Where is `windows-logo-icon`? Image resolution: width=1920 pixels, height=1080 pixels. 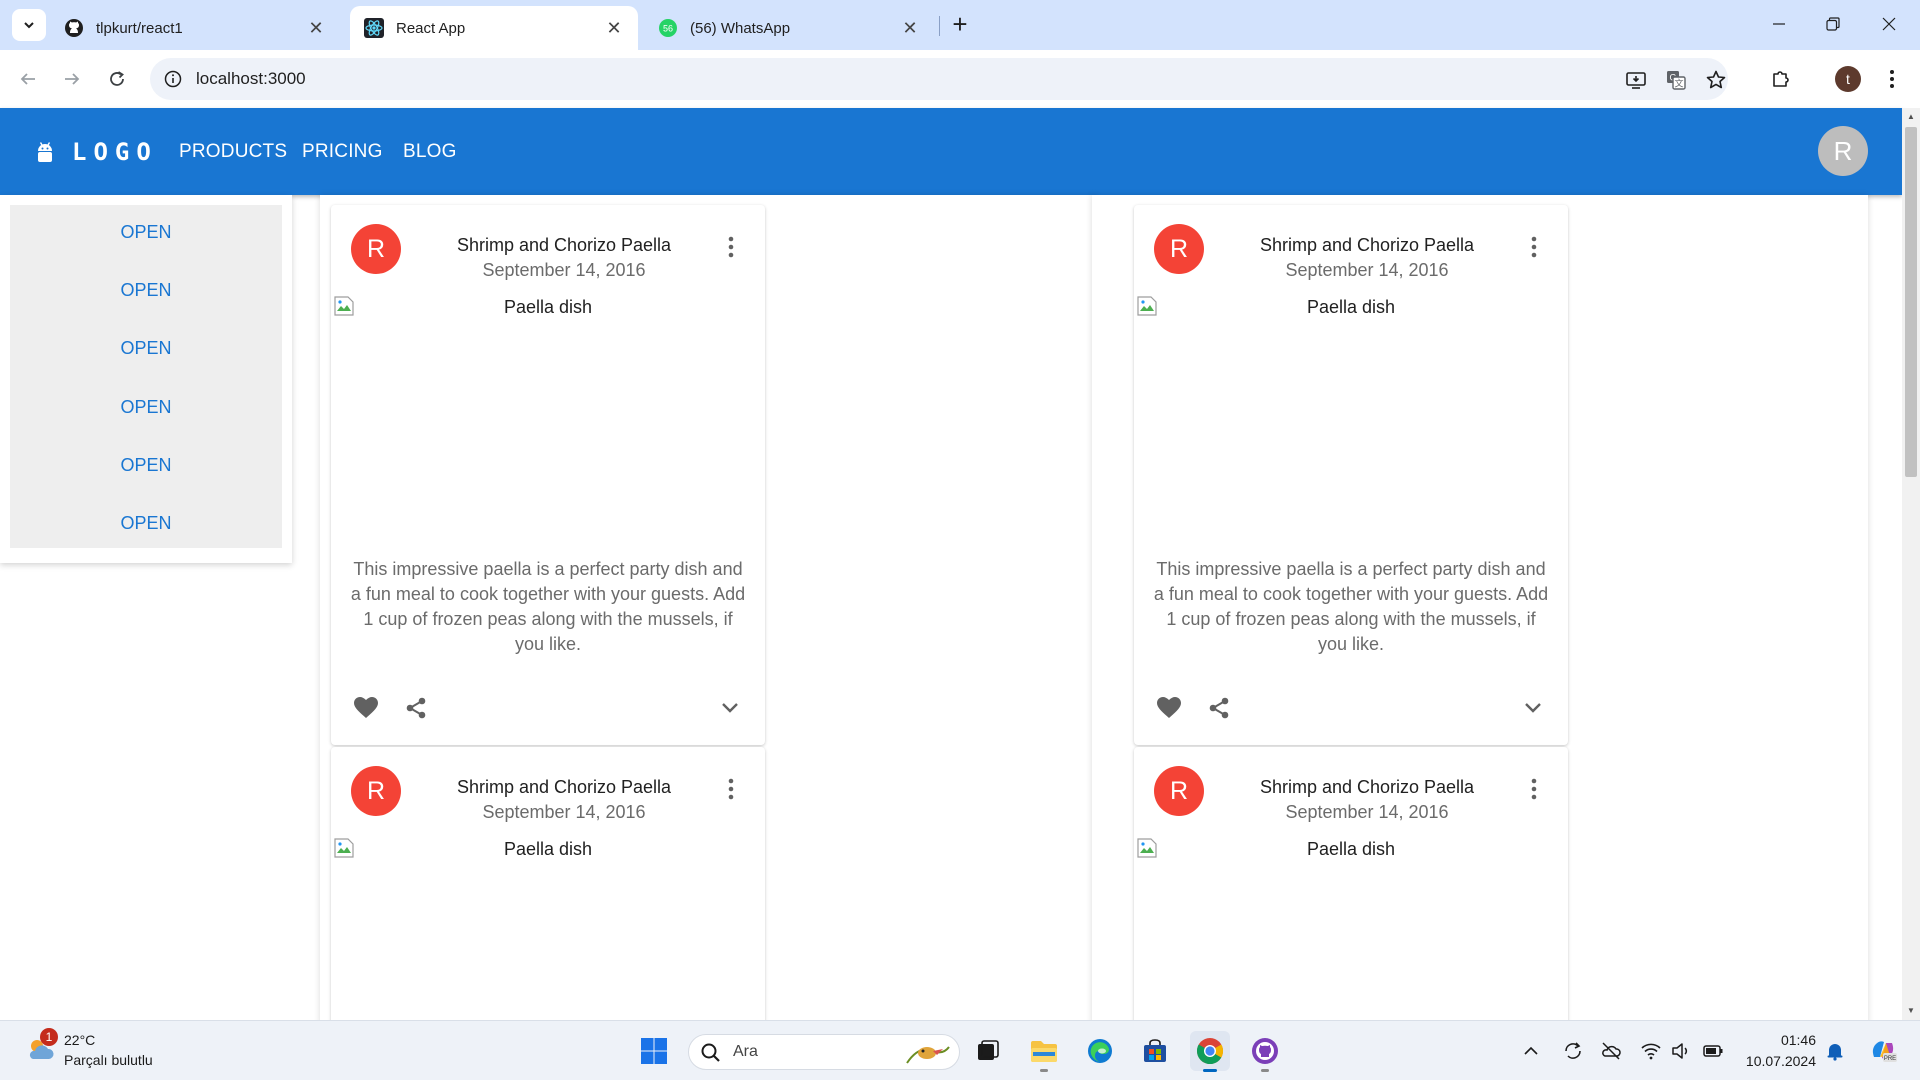
windows-logo-icon is located at coordinates (654, 1051).